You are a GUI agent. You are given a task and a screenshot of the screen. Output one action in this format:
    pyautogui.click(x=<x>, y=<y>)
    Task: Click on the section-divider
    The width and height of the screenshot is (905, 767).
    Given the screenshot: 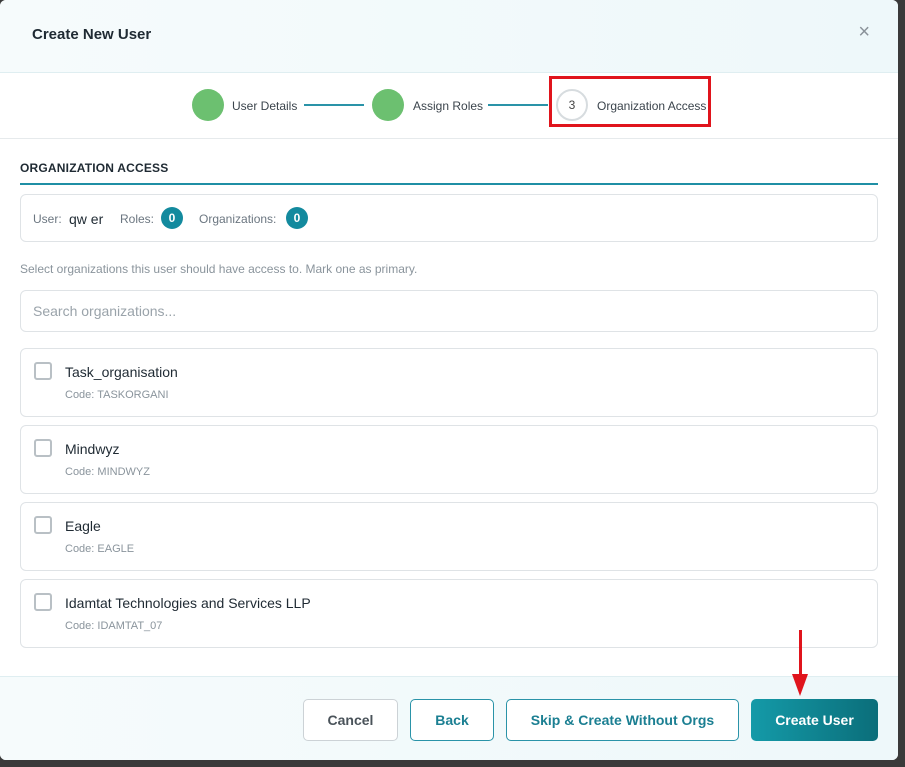 What is the action you would take?
    pyautogui.click(x=449, y=184)
    